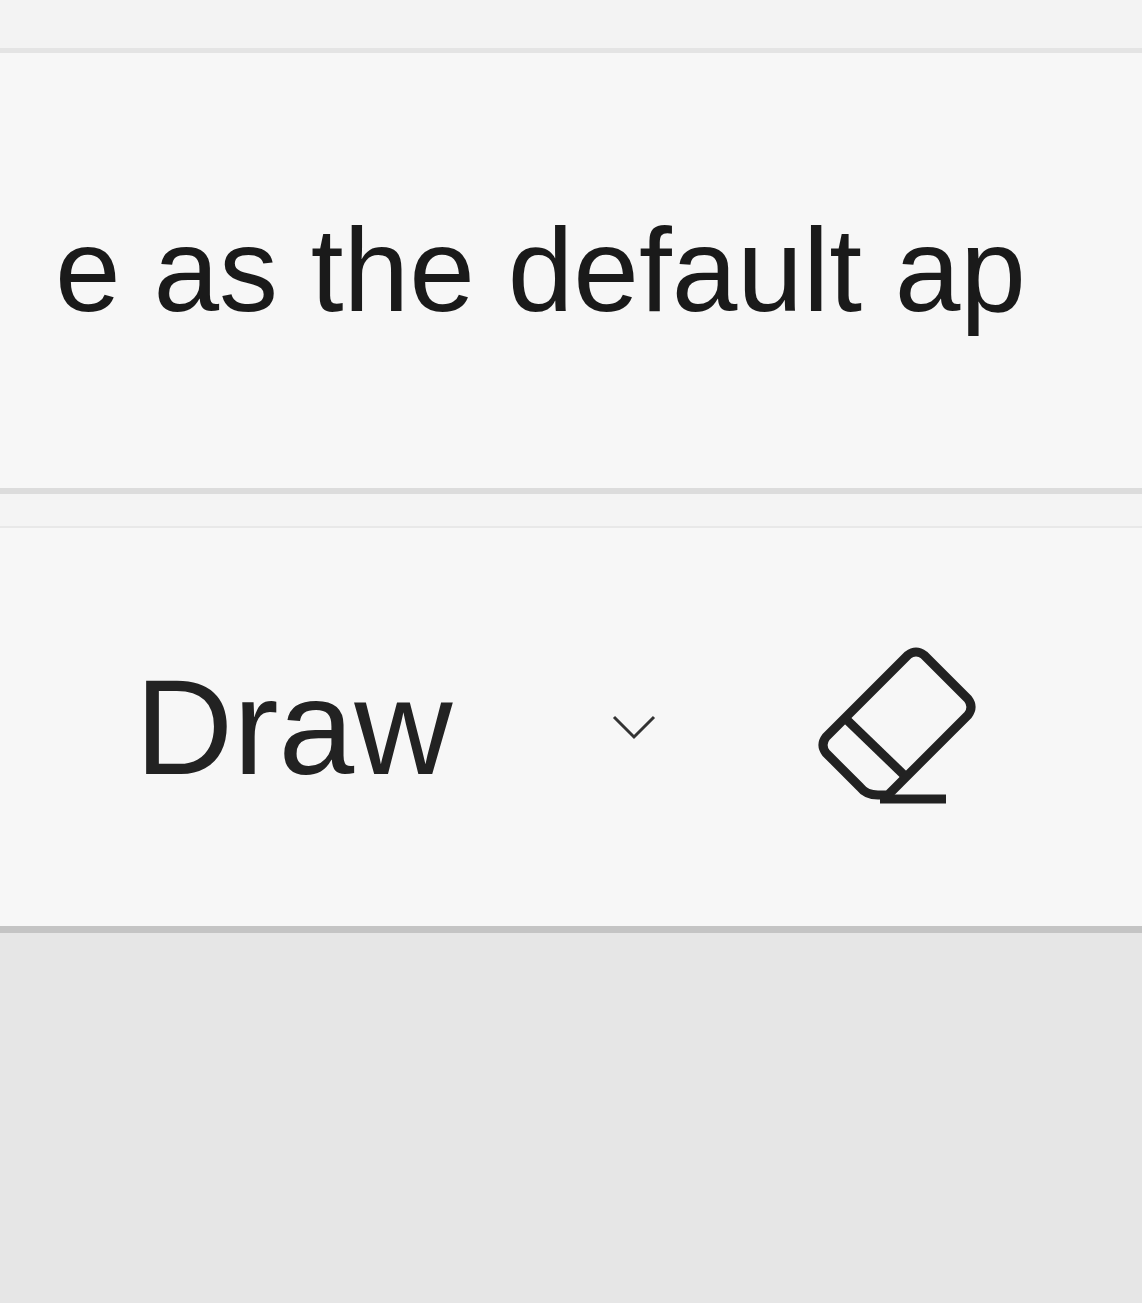 The height and width of the screenshot is (1303, 1142). Describe the element at coordinates (540, 270) in the screenshot. I see `notification-text: e as the default ap` at that location.